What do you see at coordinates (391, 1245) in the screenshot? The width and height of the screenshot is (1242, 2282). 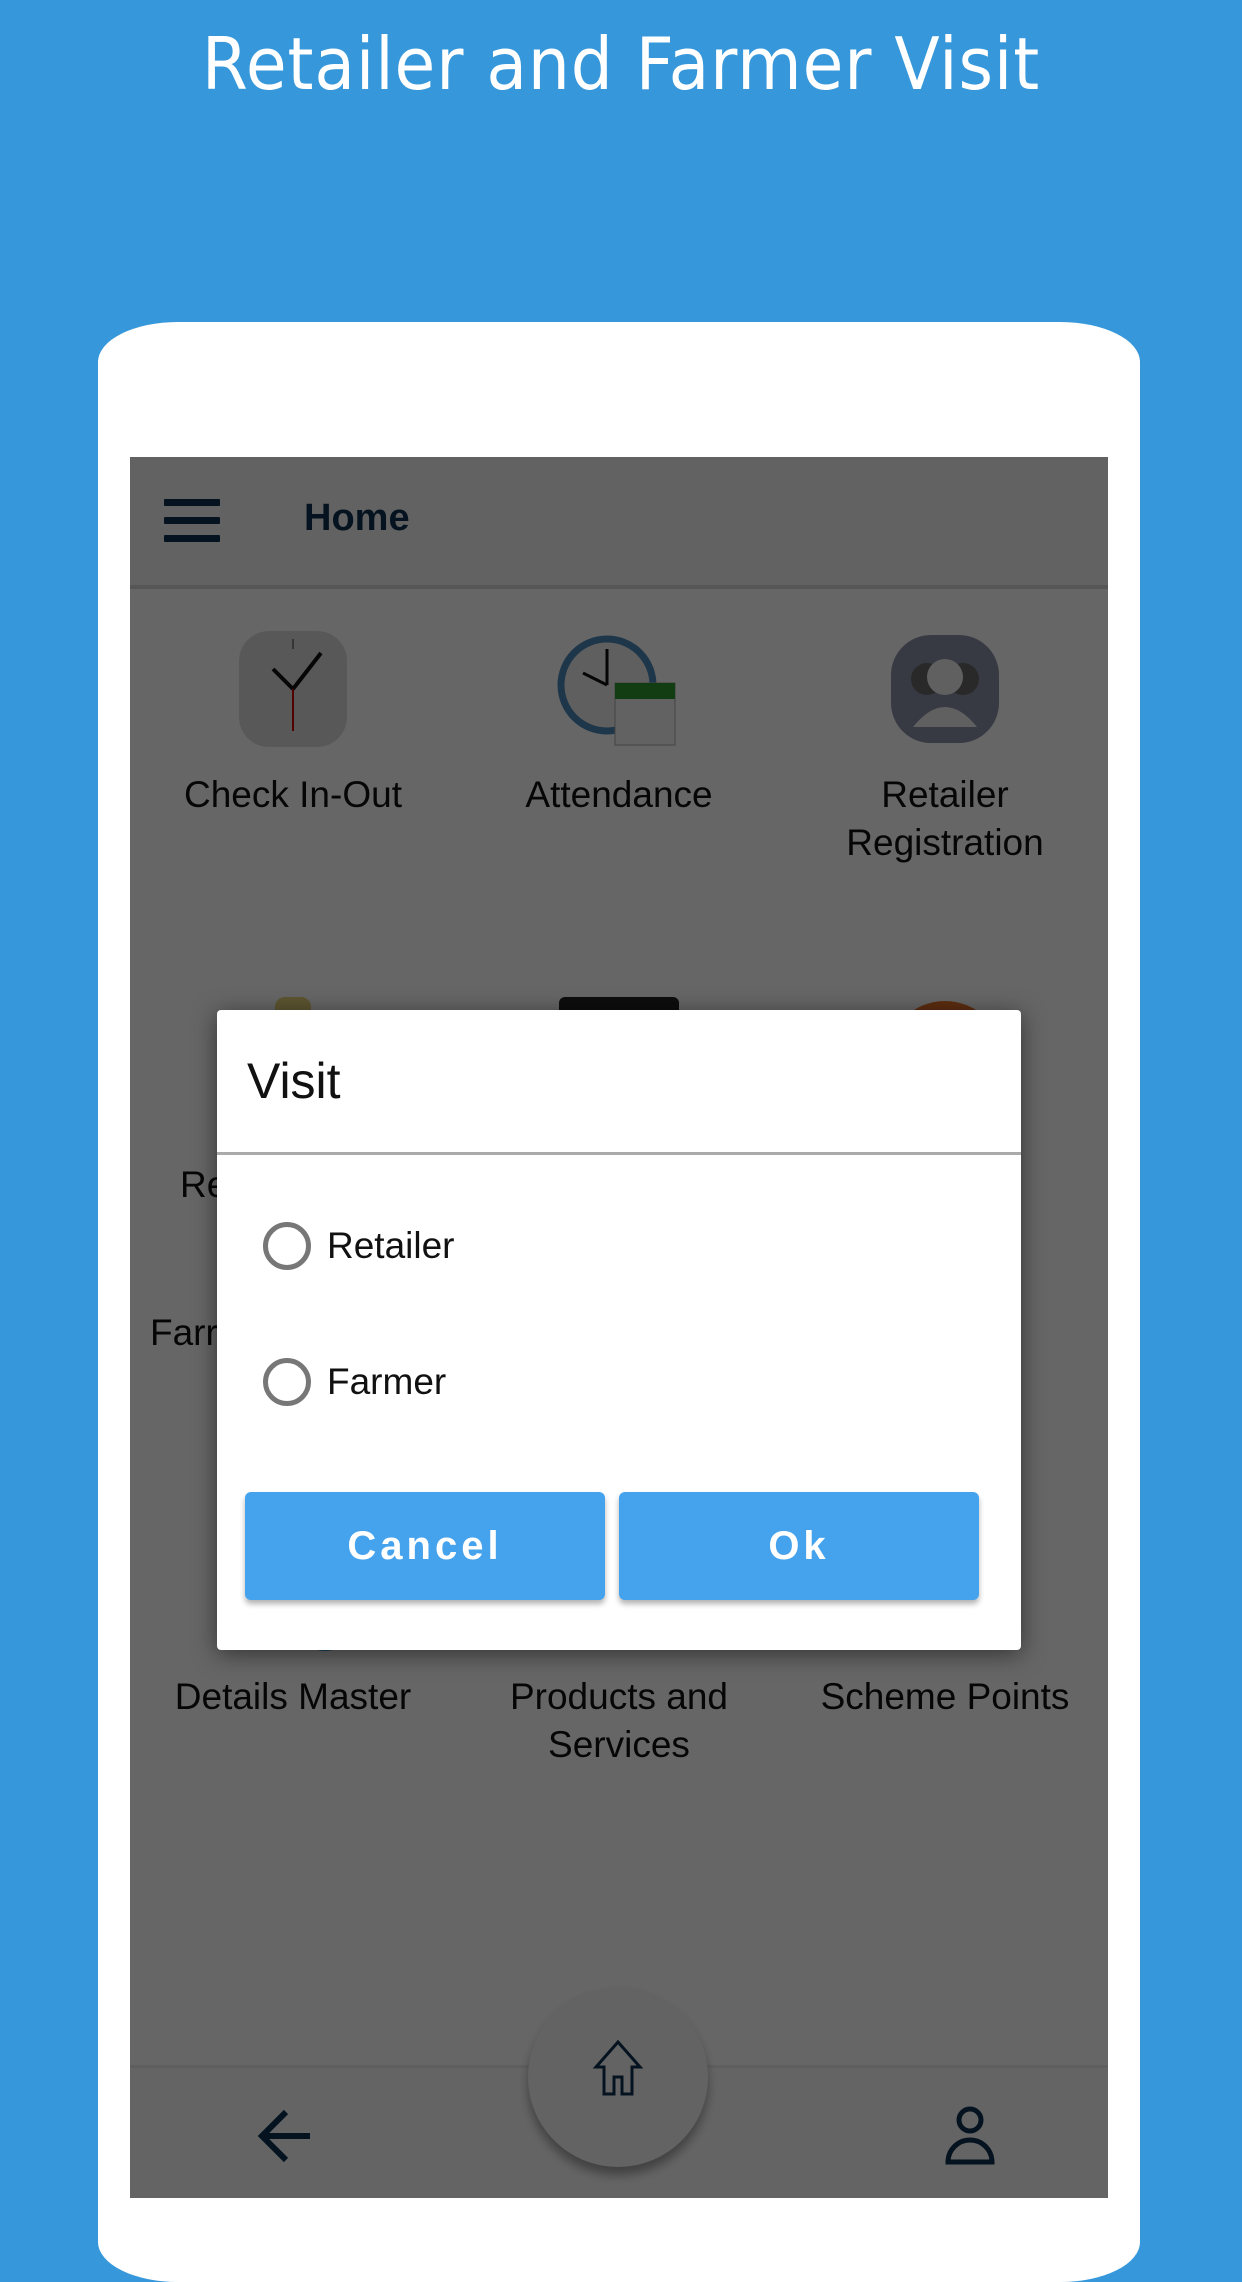 I see `radio-label: Retailer` at bounding box center [391, 1245].